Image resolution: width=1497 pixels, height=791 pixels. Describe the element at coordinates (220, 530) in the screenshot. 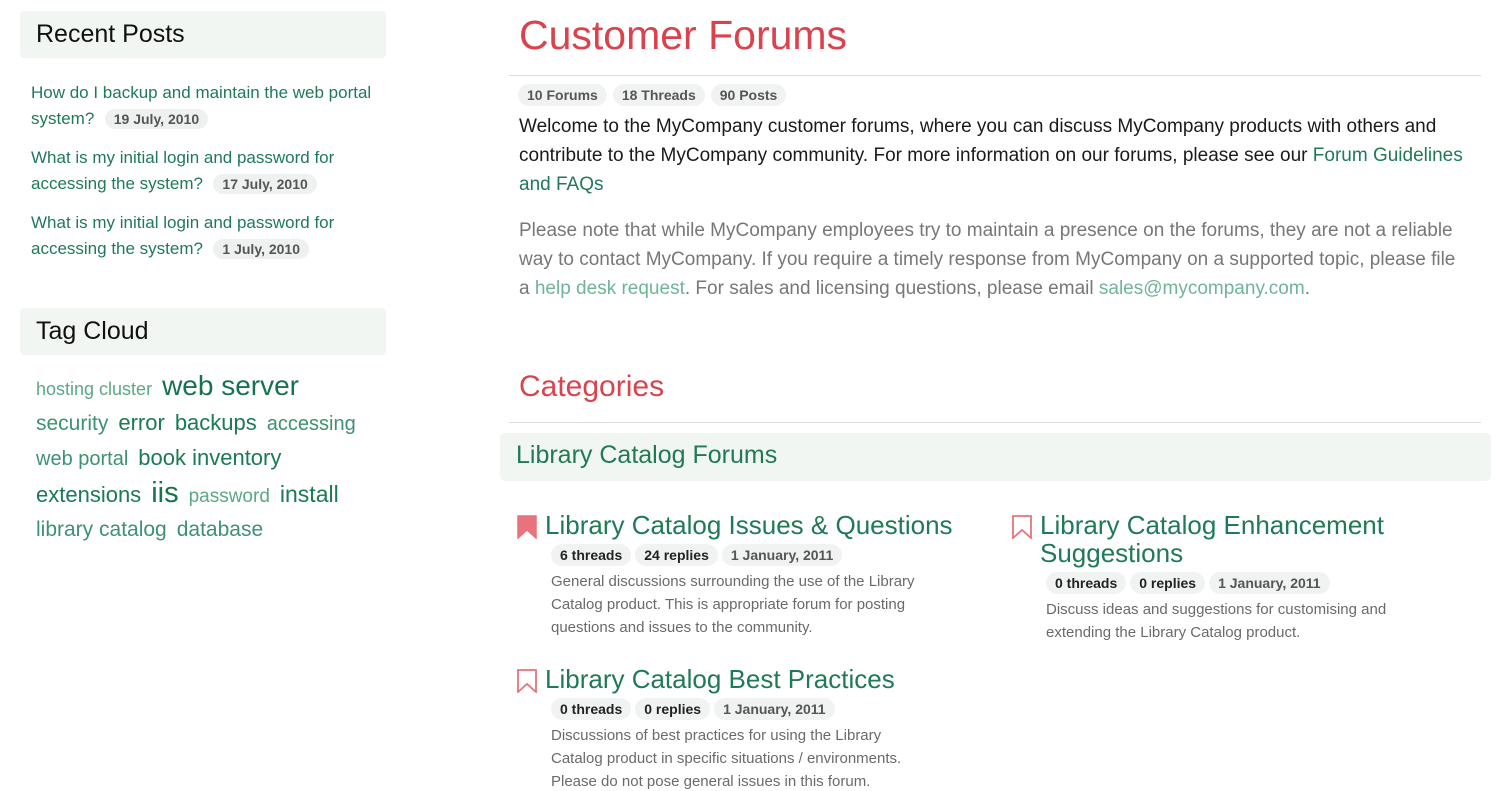

I see `tag-link: database` at that location.